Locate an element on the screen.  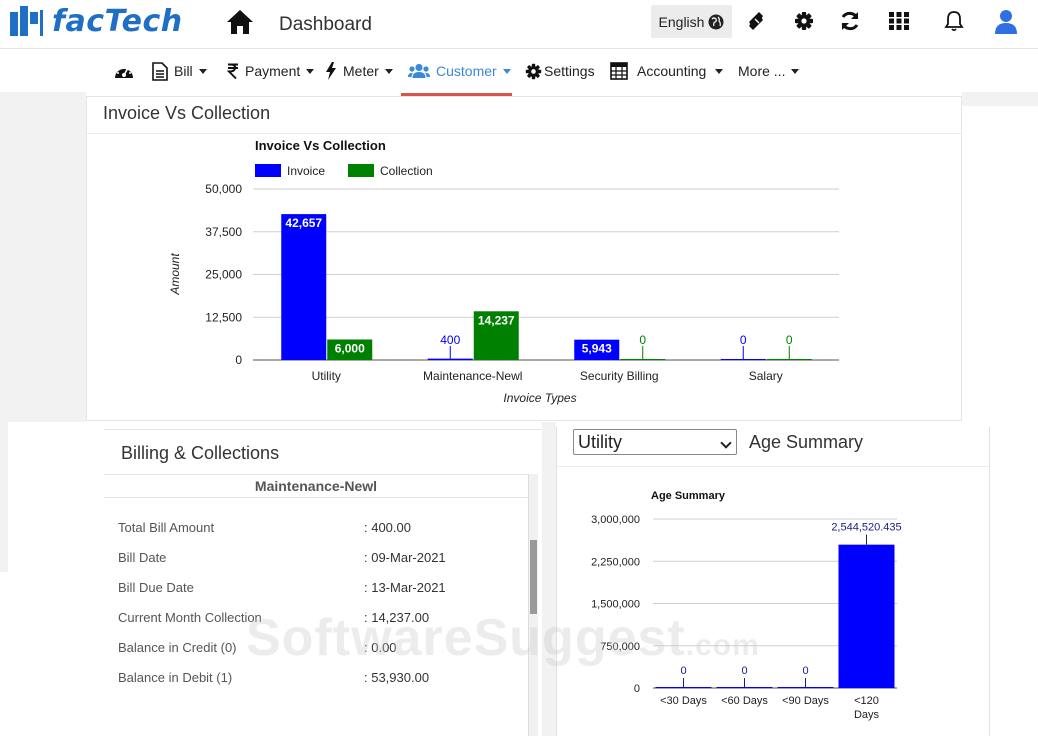
billing-row-value: : 53,930.00 is located at coordinates (397, 677).